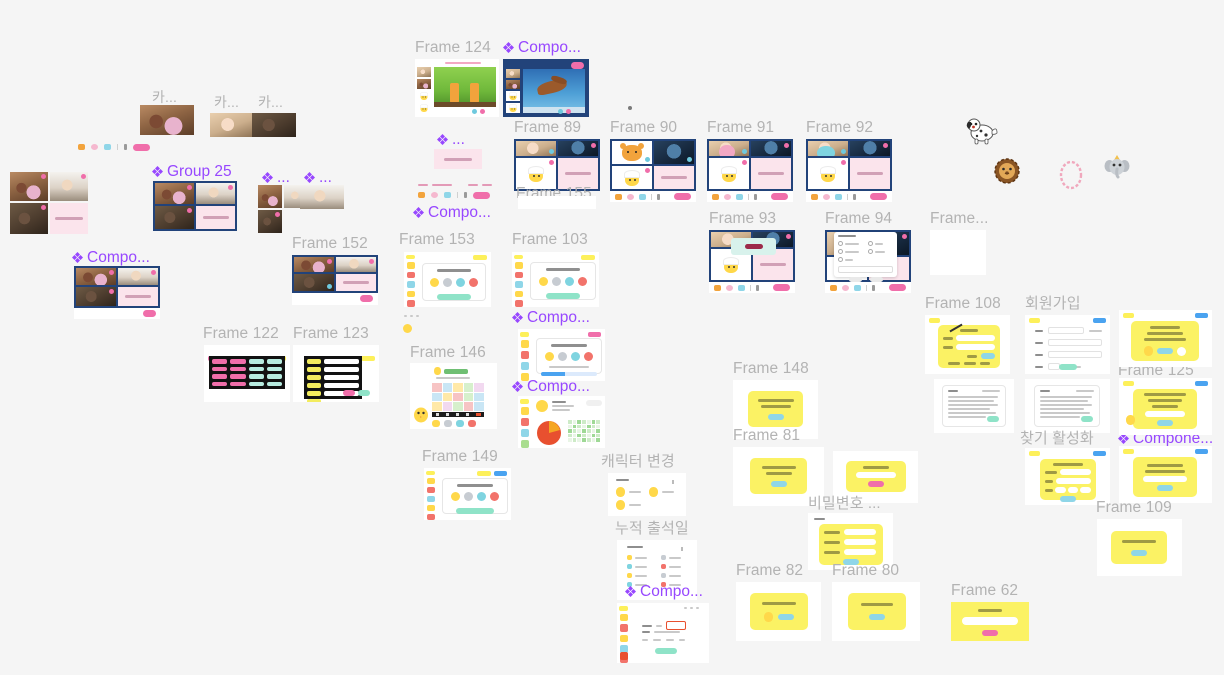 This screenshot has height=675, width=1224. What do you see at coordinates (561, 355) in the screenshot?
I see `frame-component-progress` at bounding box center [561, 355].